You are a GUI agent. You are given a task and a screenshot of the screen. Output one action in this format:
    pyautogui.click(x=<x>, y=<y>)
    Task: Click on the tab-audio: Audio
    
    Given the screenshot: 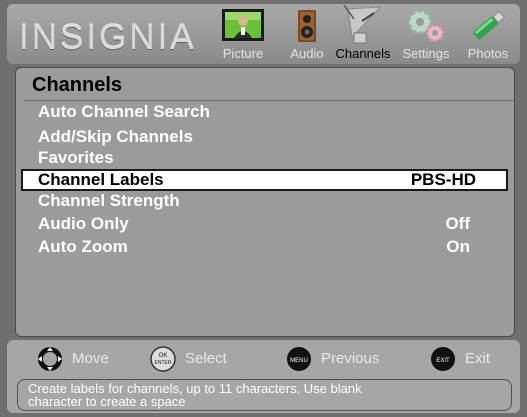 What is the action you would take?
    pyautogui.click(x=307, y=34)
    